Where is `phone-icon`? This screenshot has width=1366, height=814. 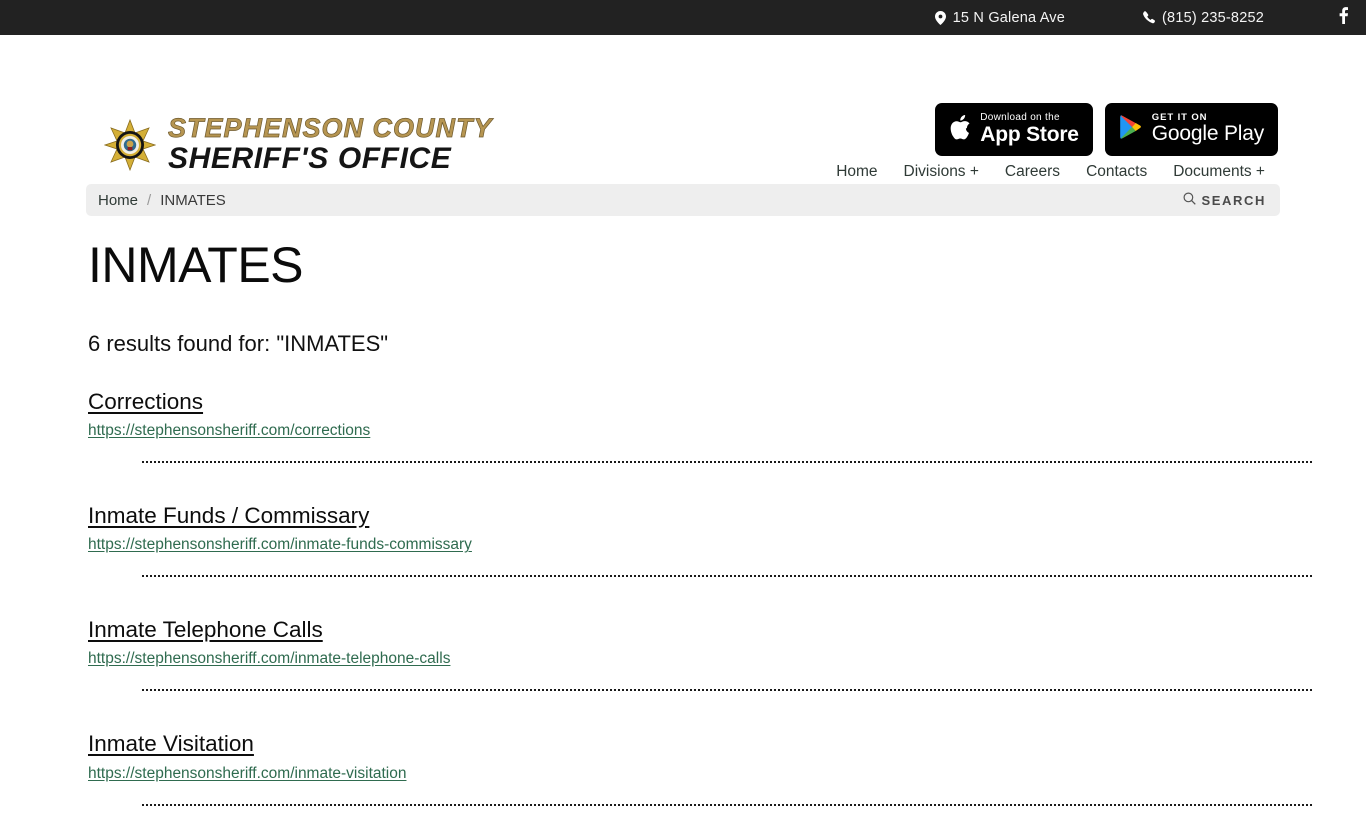
phone-icon is located at coordinates (1149, 17).